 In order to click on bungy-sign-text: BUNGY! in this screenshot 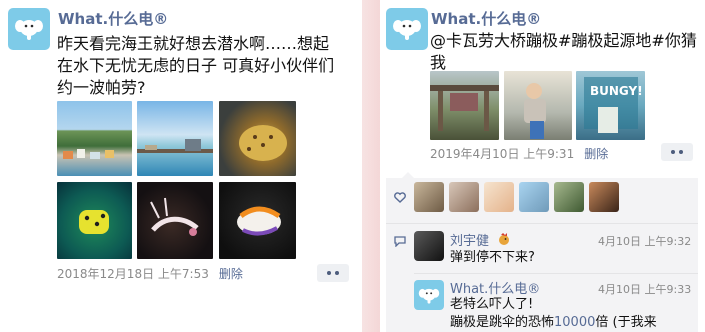, I will do `click(616, 91)`.